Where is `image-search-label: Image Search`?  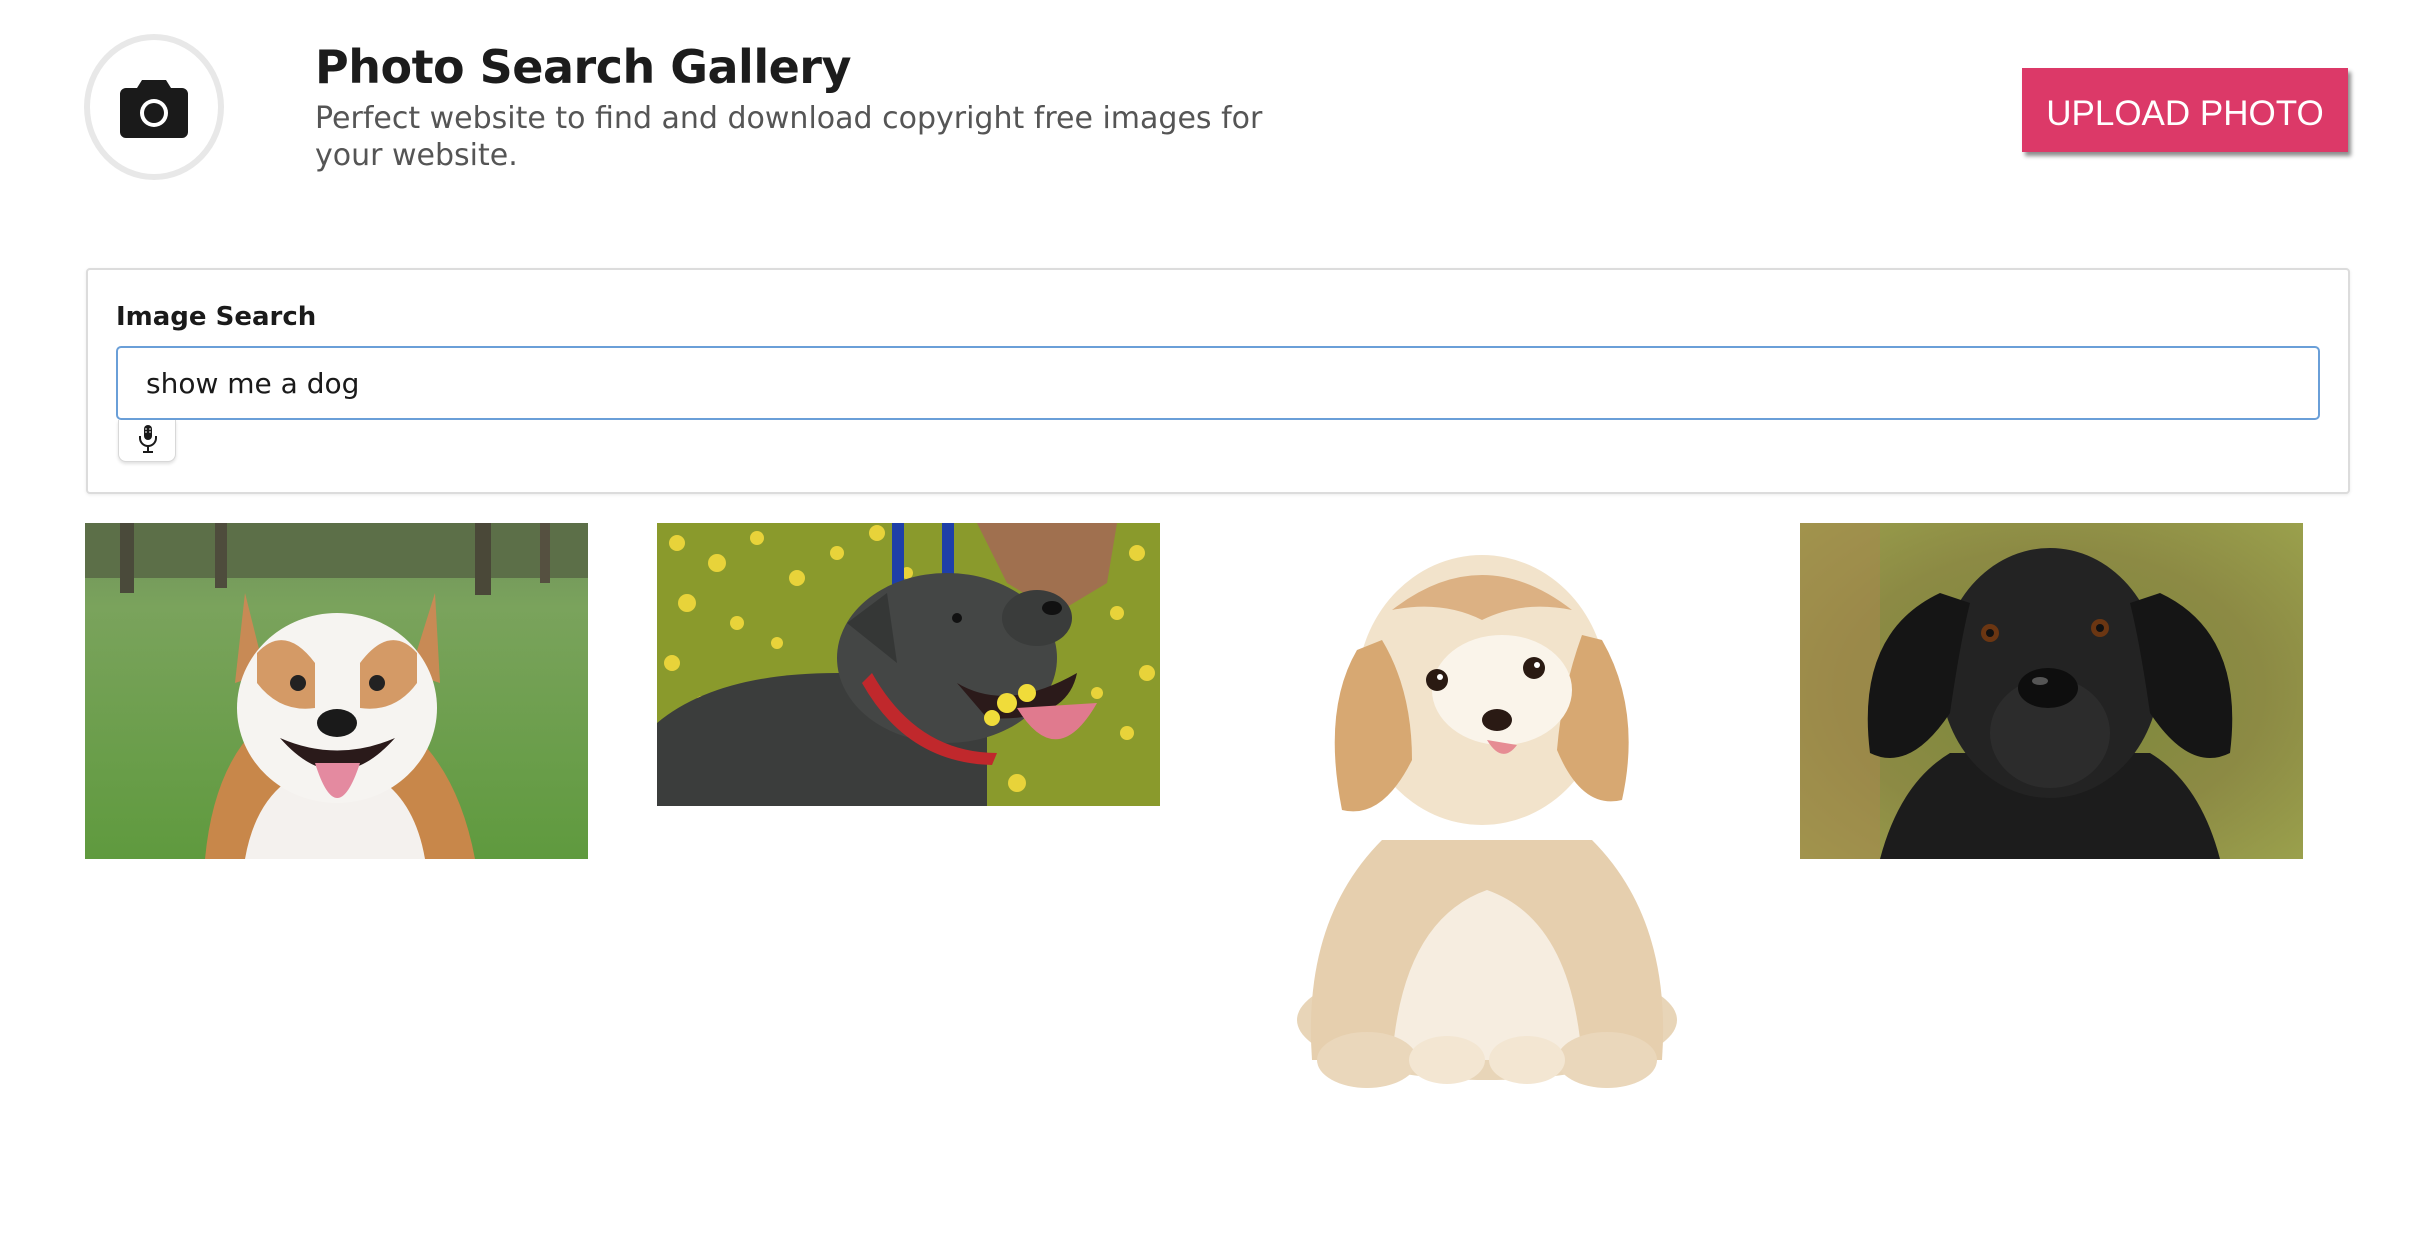 image-search-label: Image Search is located at coordinates (216, 317).